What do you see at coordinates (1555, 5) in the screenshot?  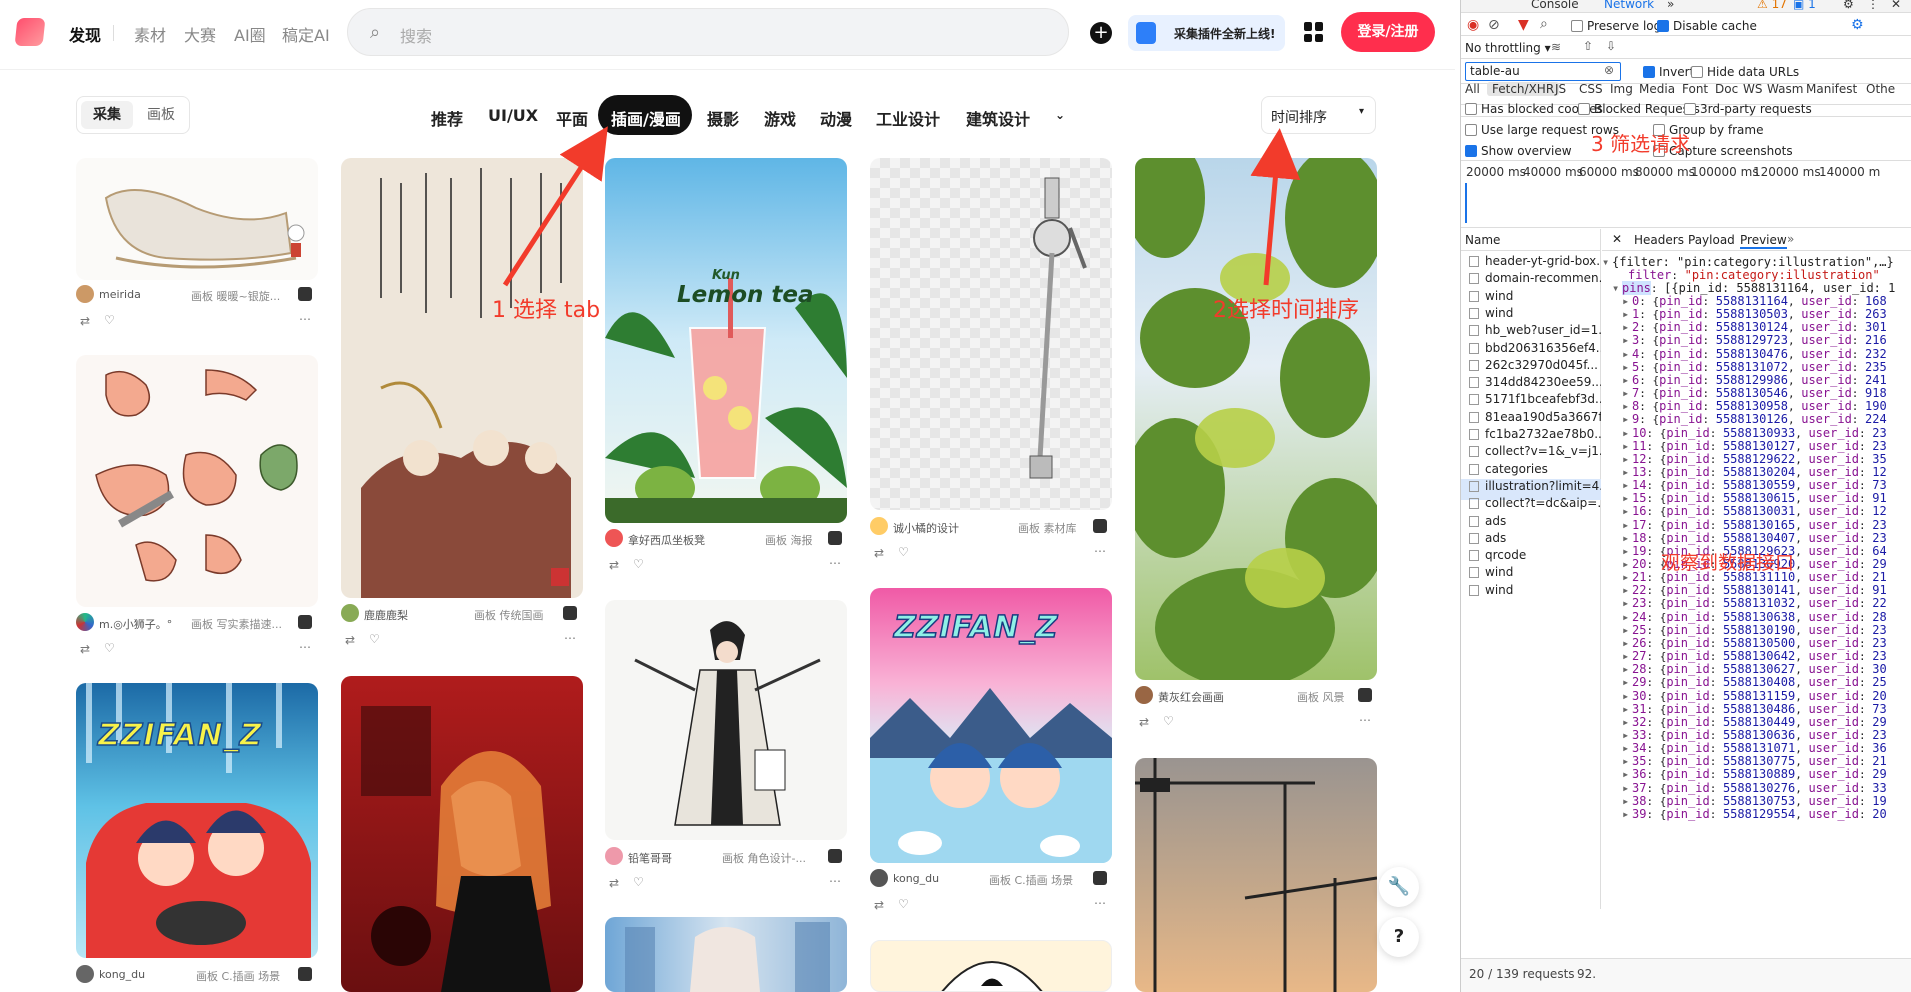 I see `tab-console: Console` at bounding box center [1555, 5].